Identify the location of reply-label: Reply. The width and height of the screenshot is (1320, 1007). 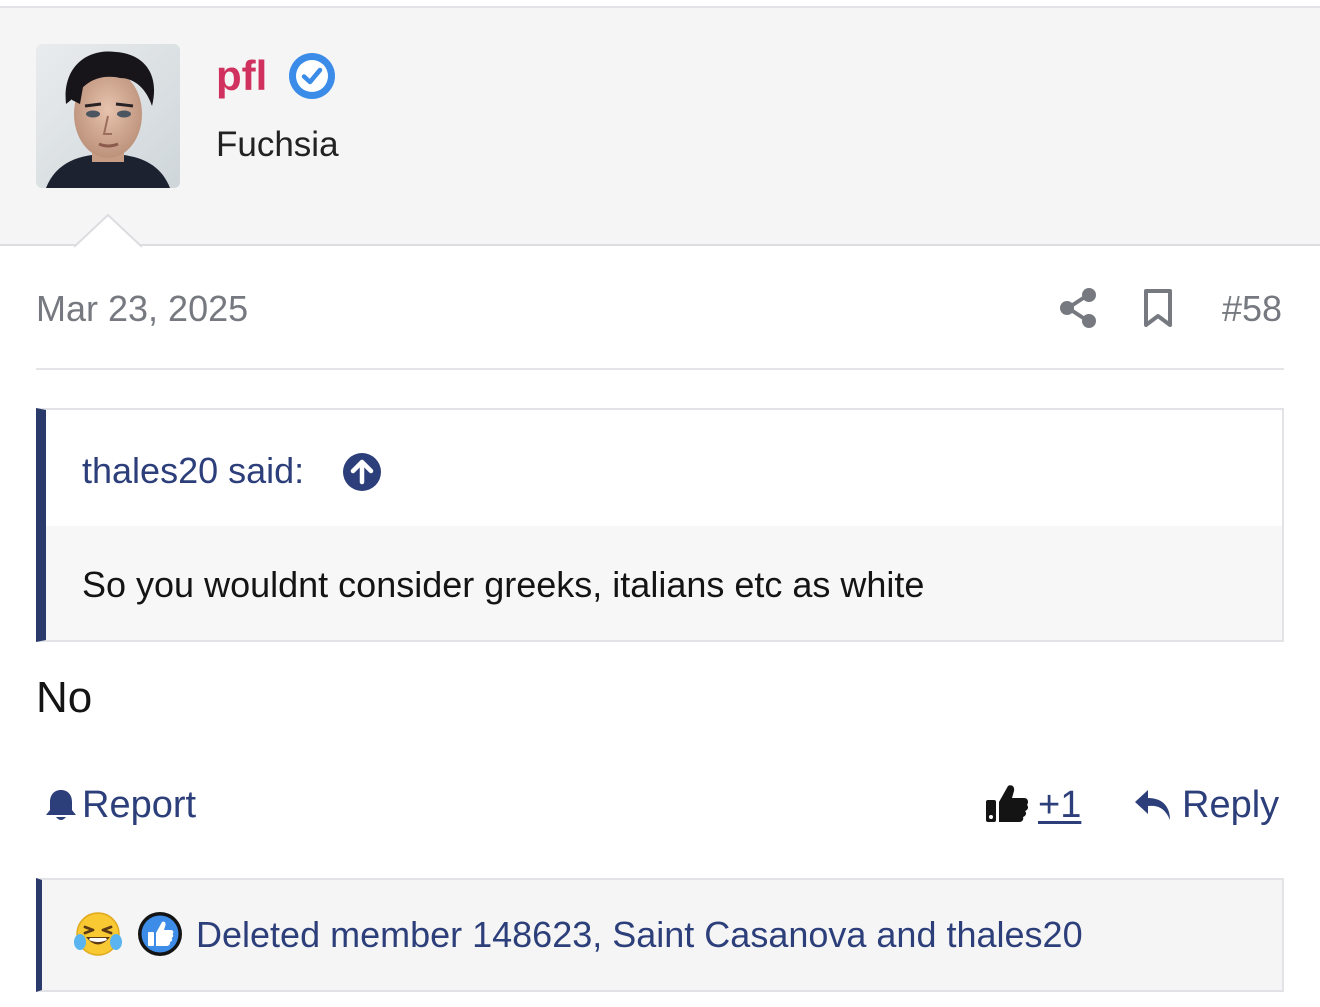
(1231, 804).